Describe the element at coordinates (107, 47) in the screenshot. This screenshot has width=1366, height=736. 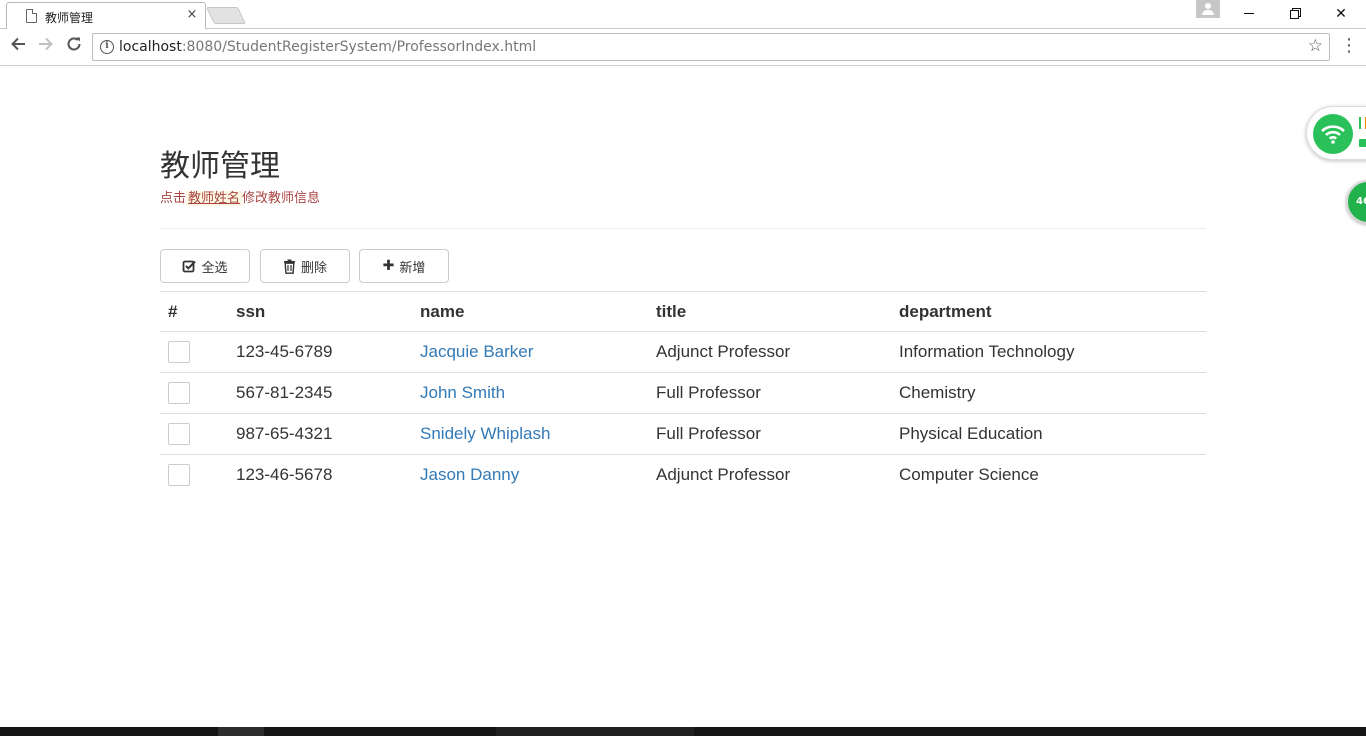
I see `info-icon: i` at that location.